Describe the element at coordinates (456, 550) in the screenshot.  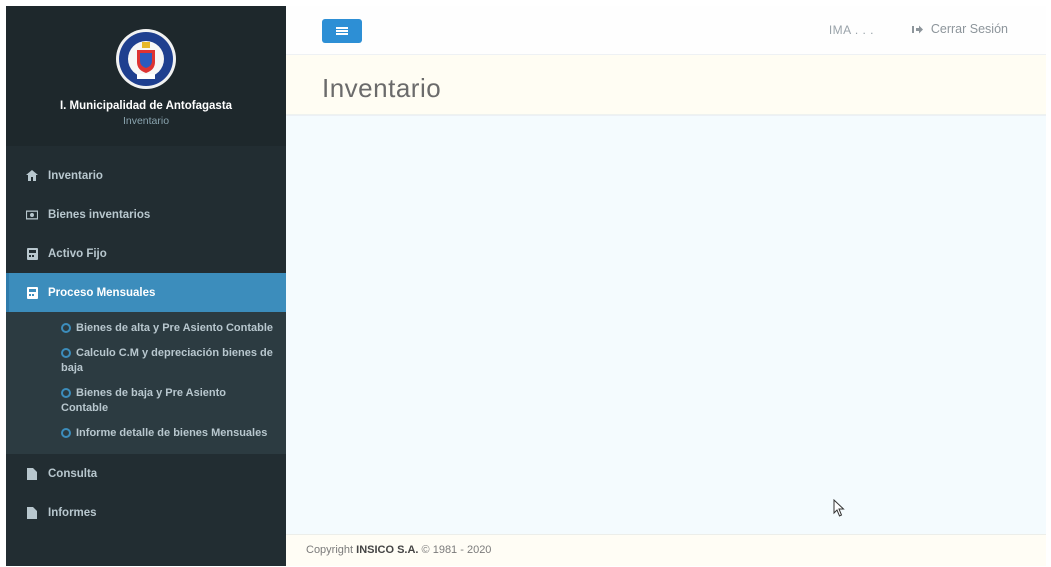
I see `footer-years: © 1981 - 2020` at that location.